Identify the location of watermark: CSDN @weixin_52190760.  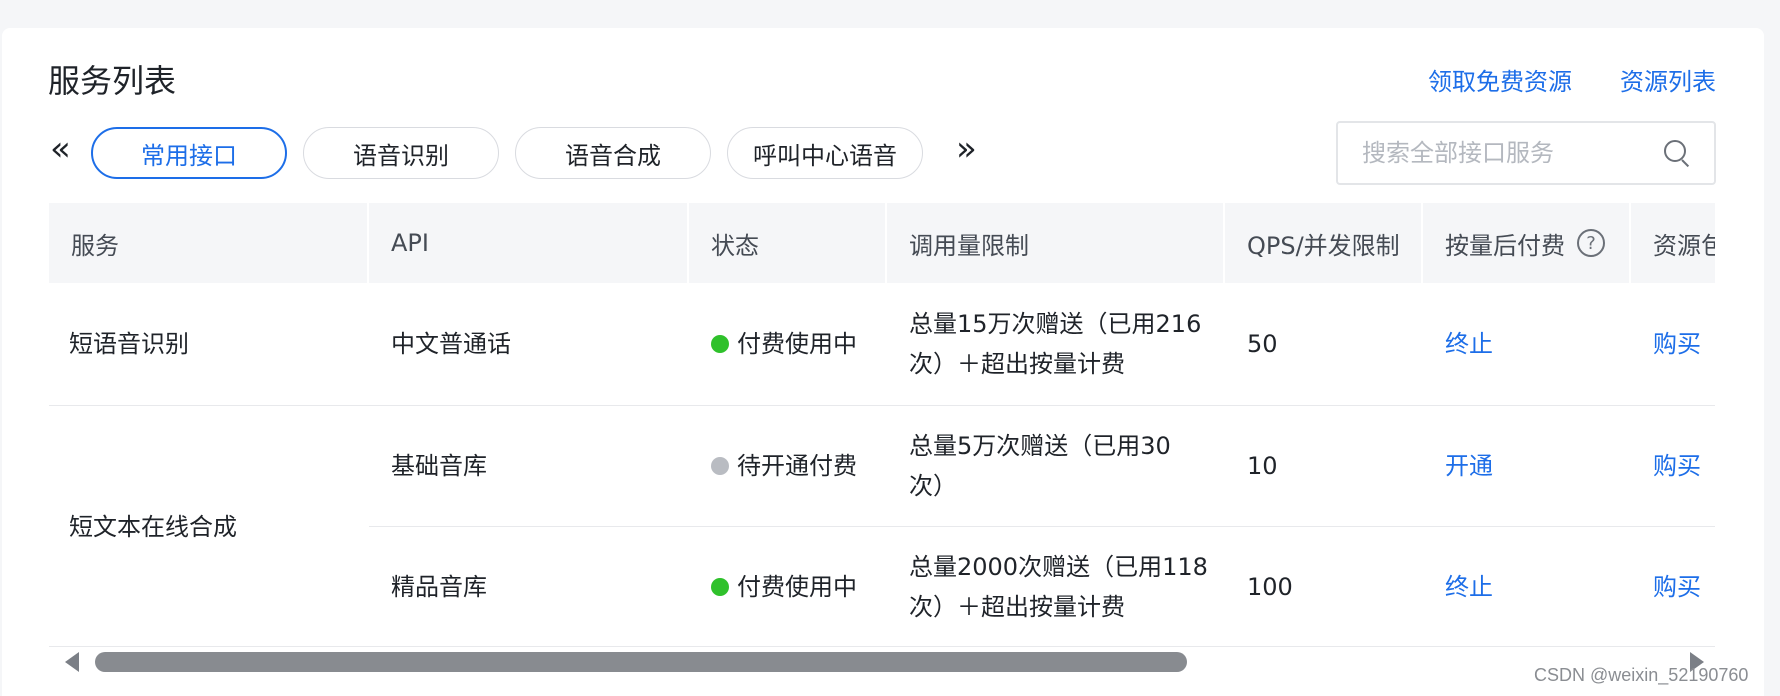
(1641, 675).